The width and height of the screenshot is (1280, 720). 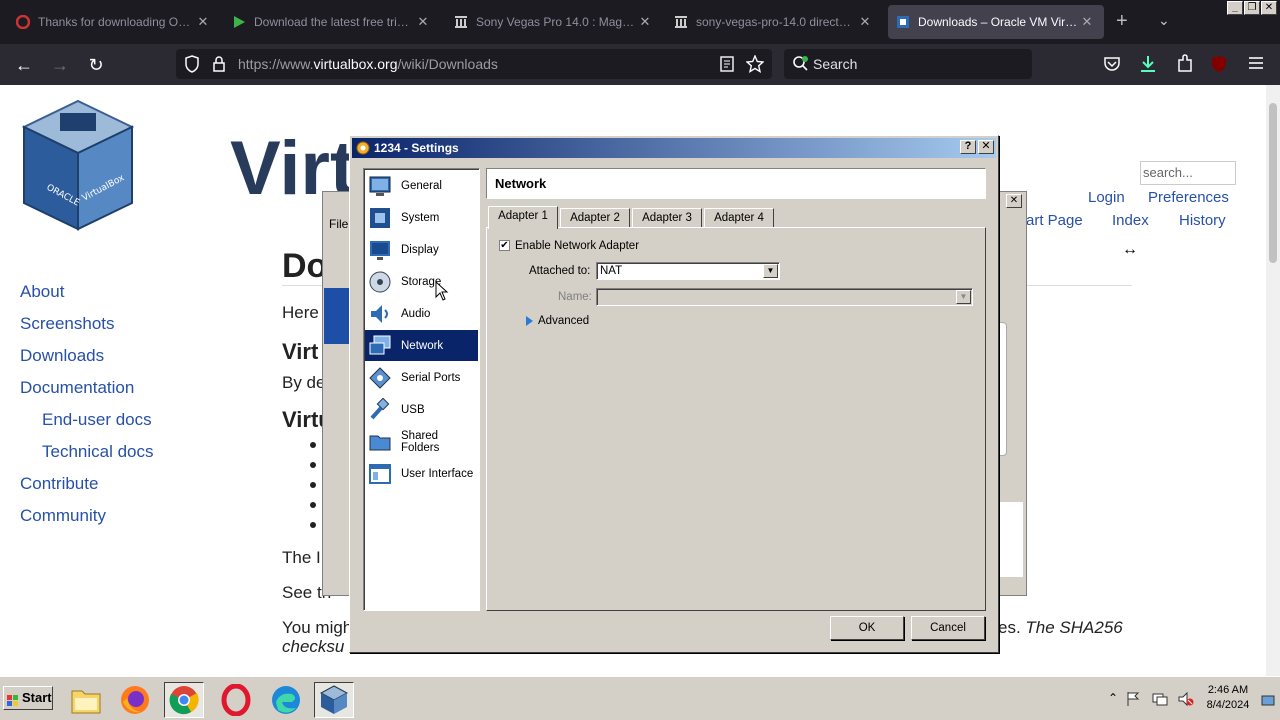 I want to click on manager-close-button: ✕, so click(x=1014, y=201).